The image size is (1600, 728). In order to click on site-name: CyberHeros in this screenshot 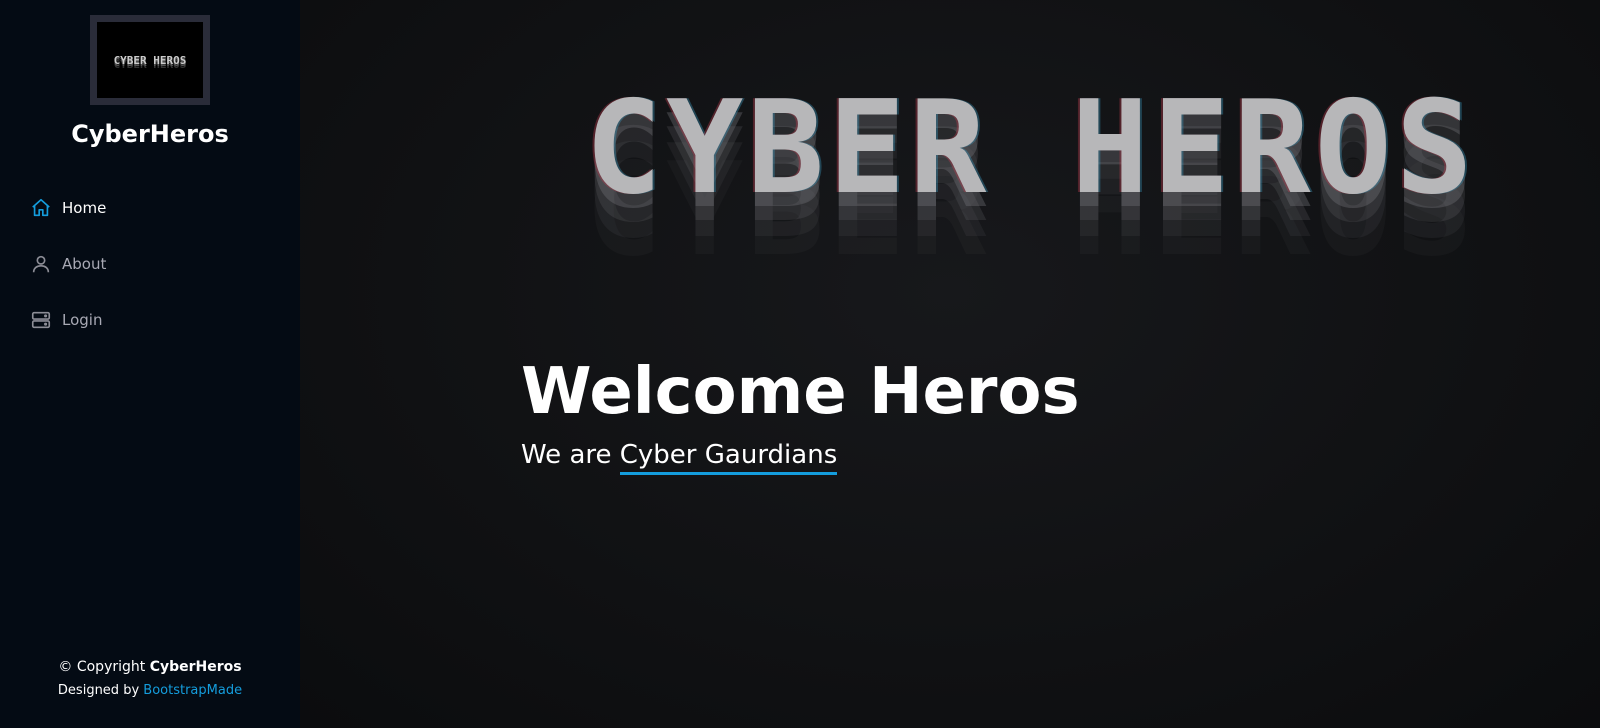, I will do `click(150, 134)`.